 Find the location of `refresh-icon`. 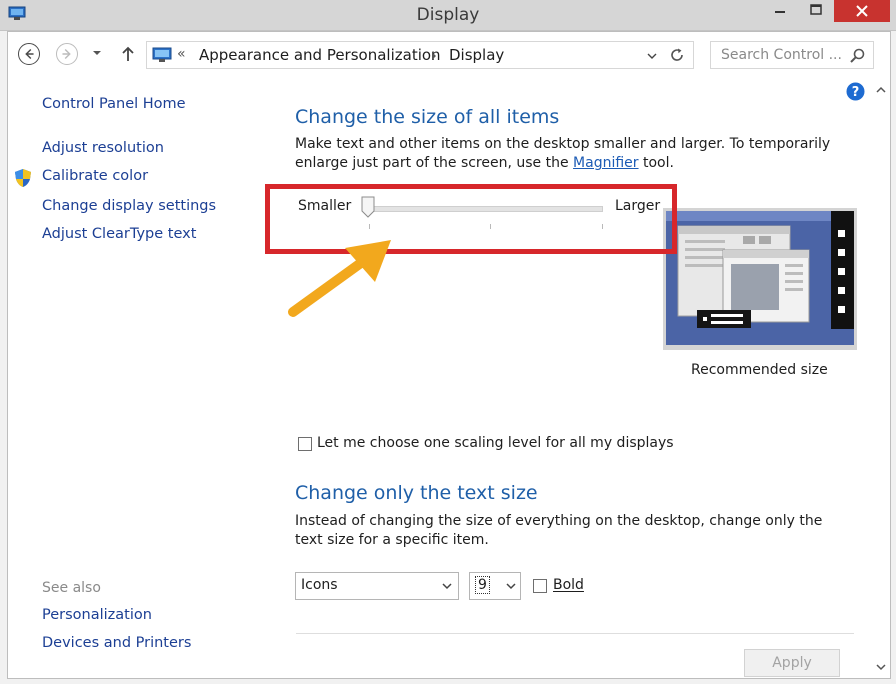

refresh-icon is located at coordinates (677, 55).